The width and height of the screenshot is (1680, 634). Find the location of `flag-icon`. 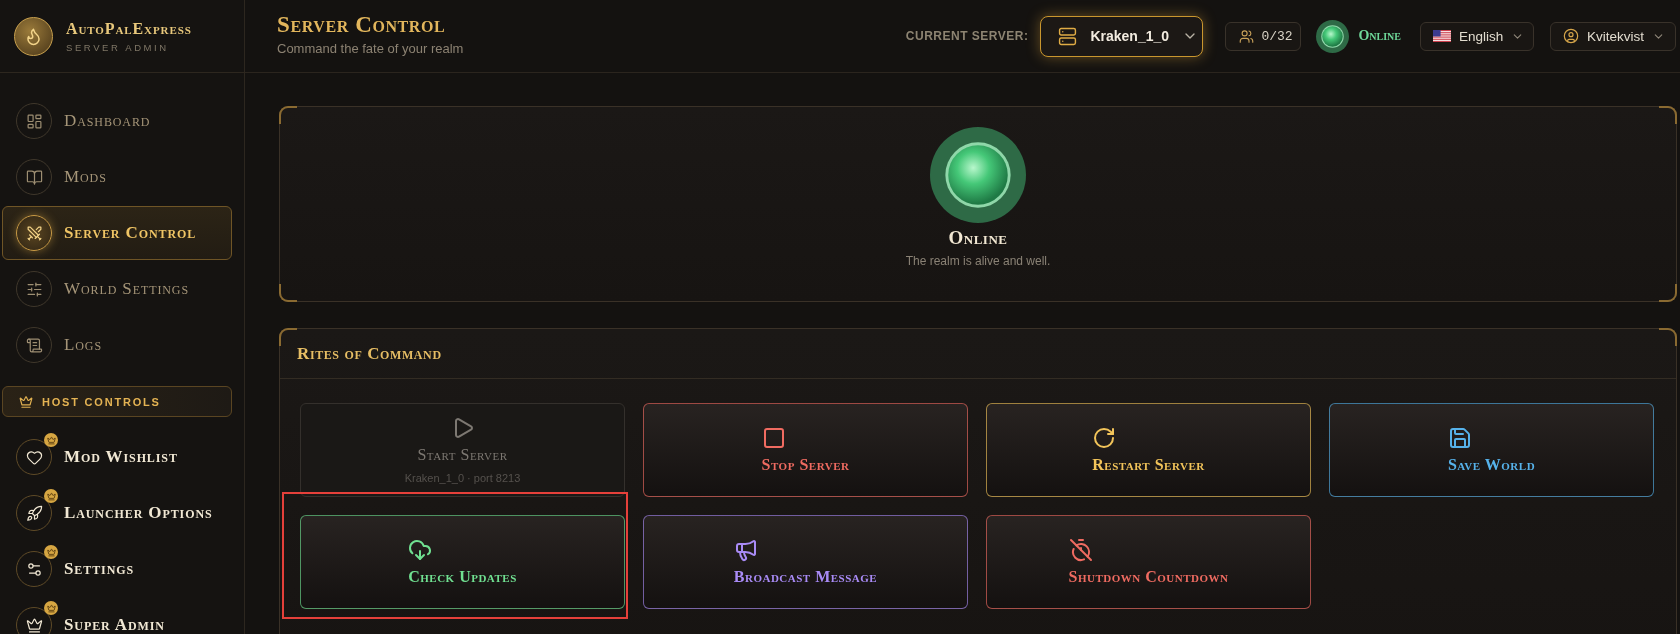

flag-icon is located at coordinates (1442, 36).